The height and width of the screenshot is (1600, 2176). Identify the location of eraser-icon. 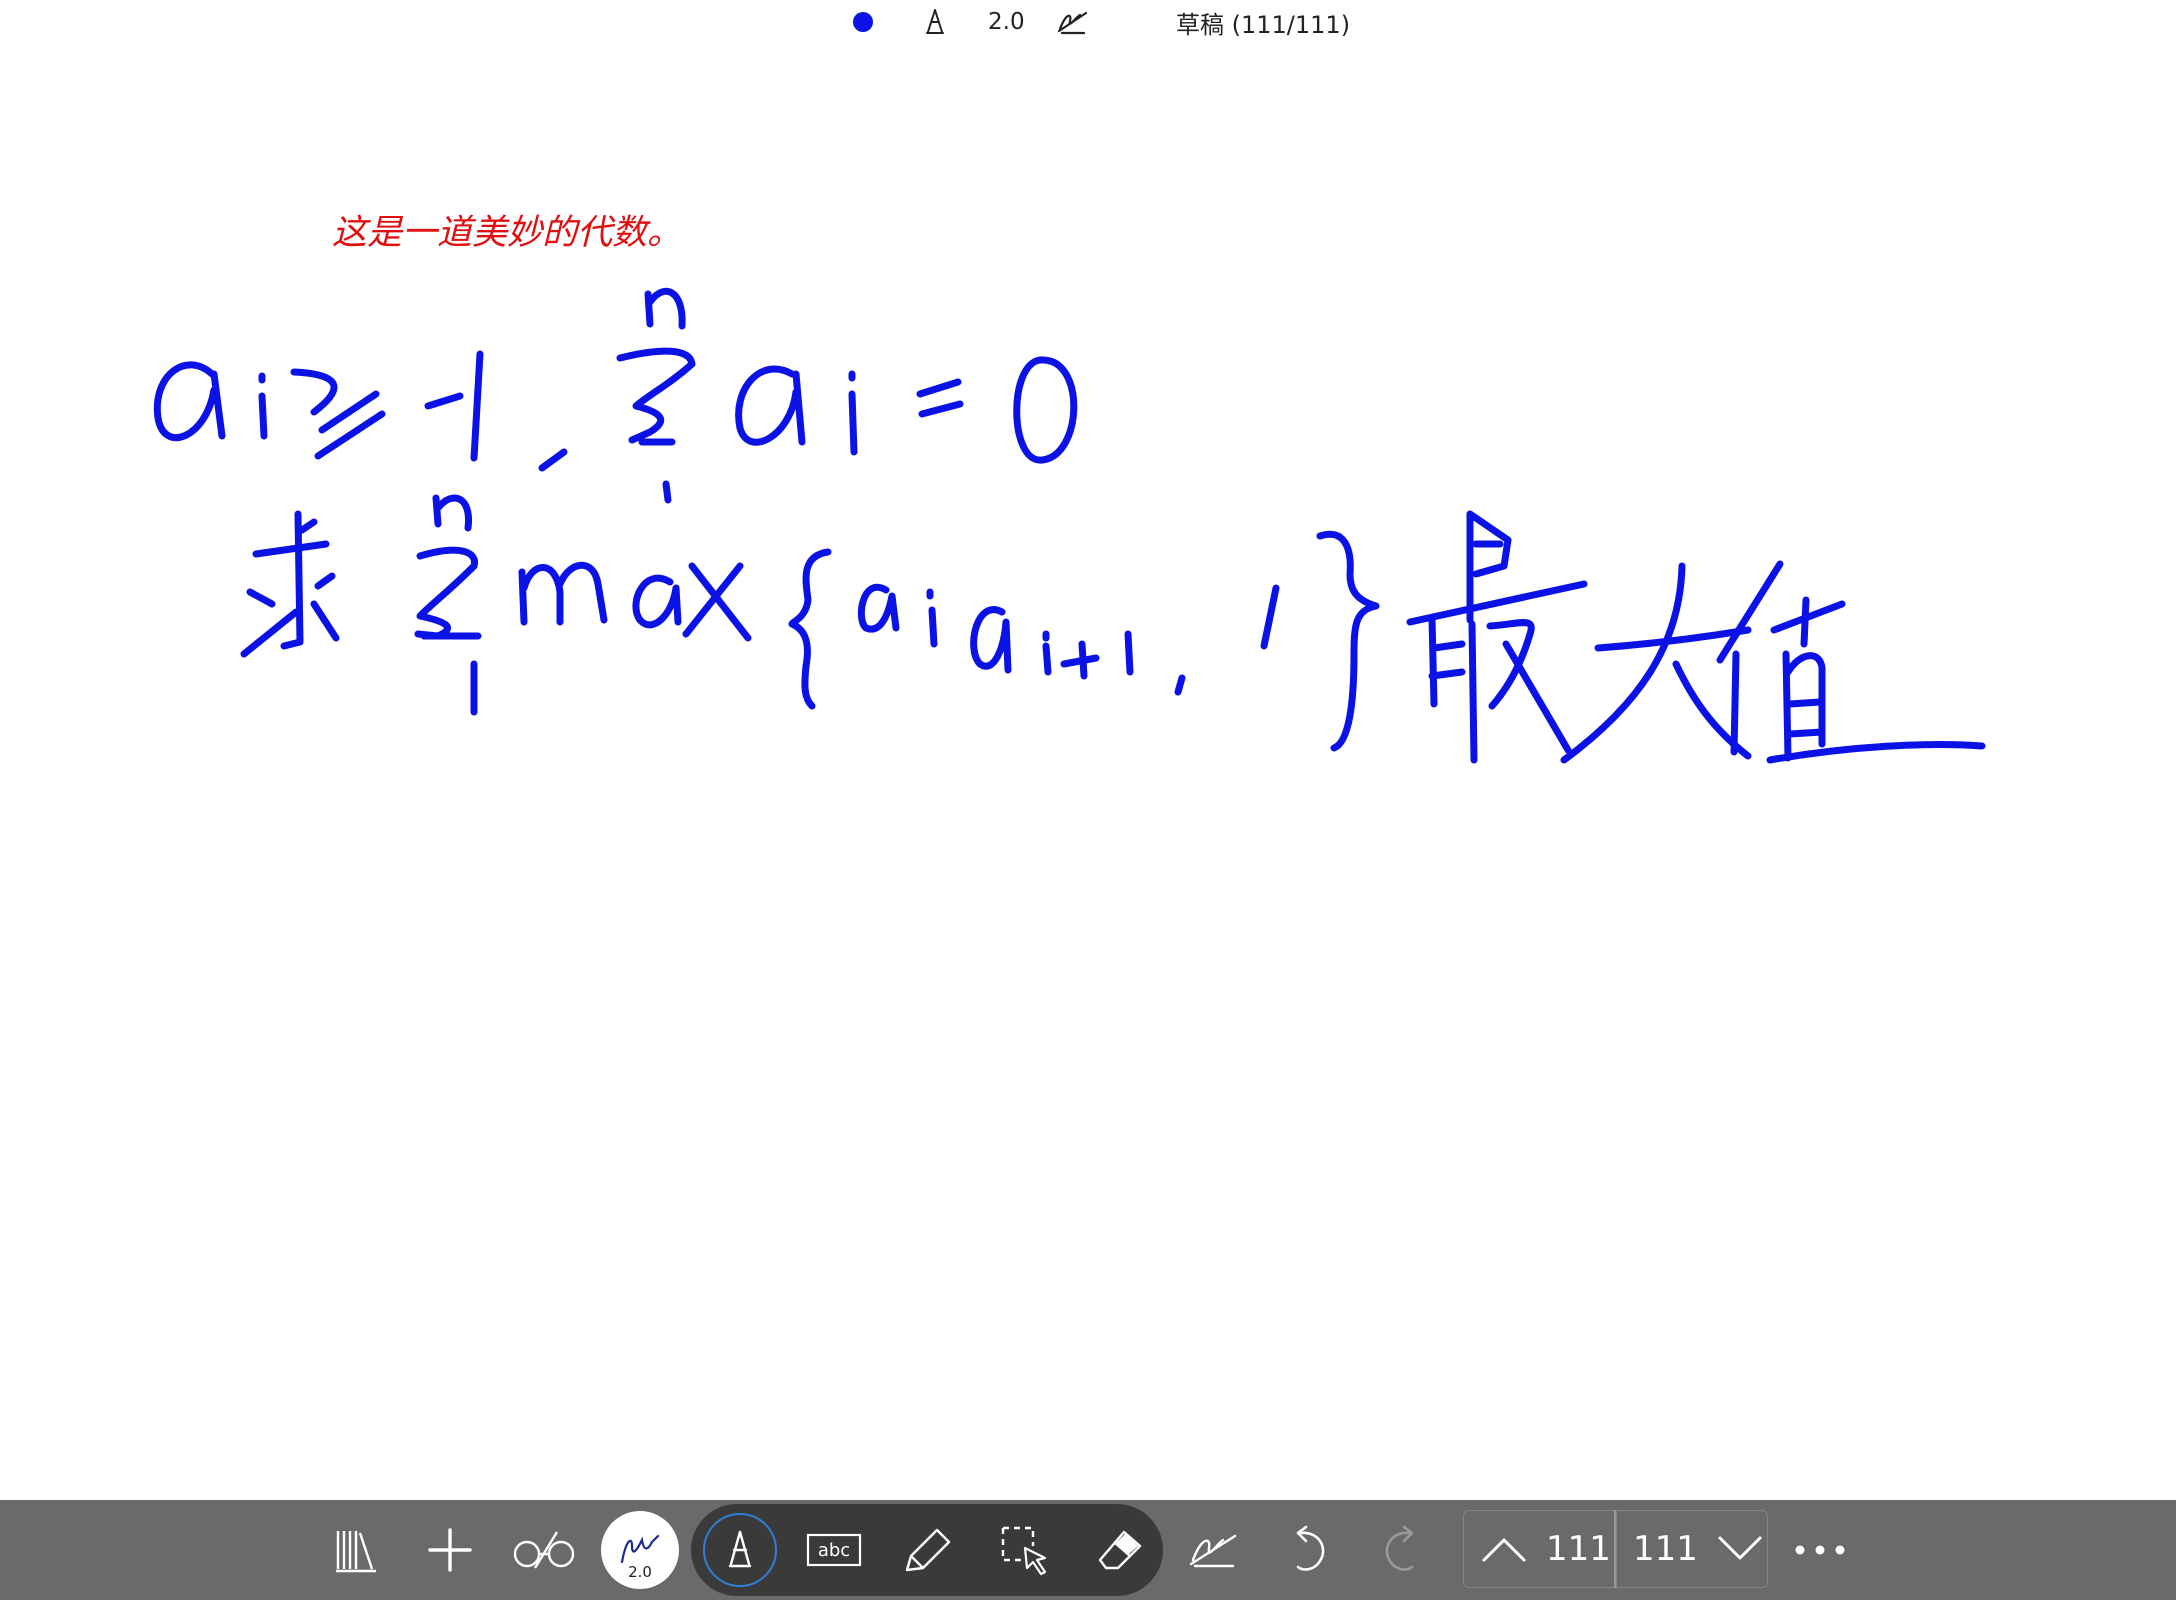
(1120, 1550).